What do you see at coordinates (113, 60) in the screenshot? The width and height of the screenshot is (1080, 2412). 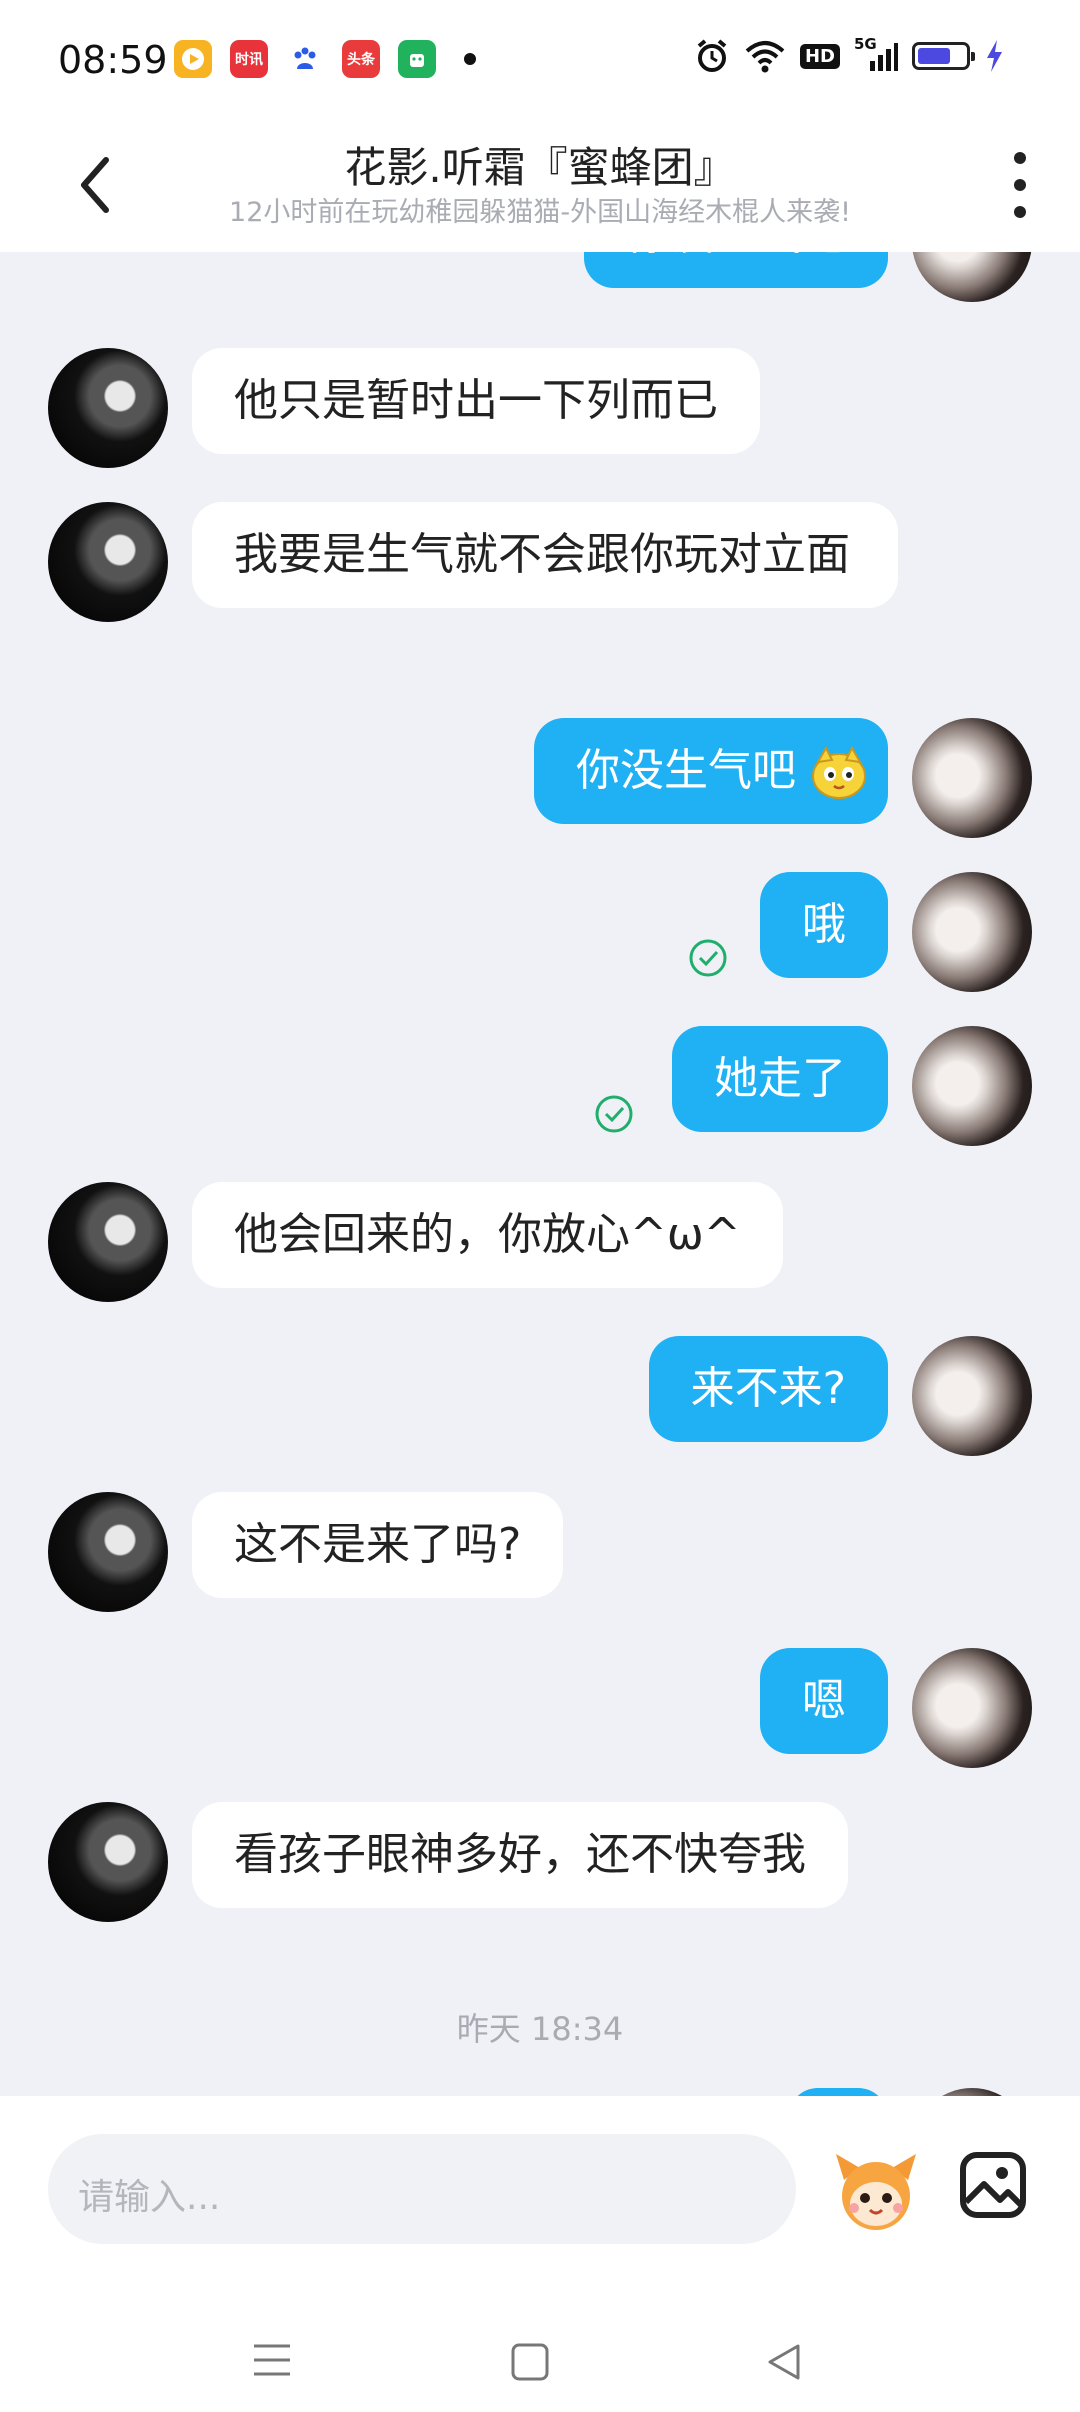 I see `clock: 08:59` at bounding box center [113, 60].